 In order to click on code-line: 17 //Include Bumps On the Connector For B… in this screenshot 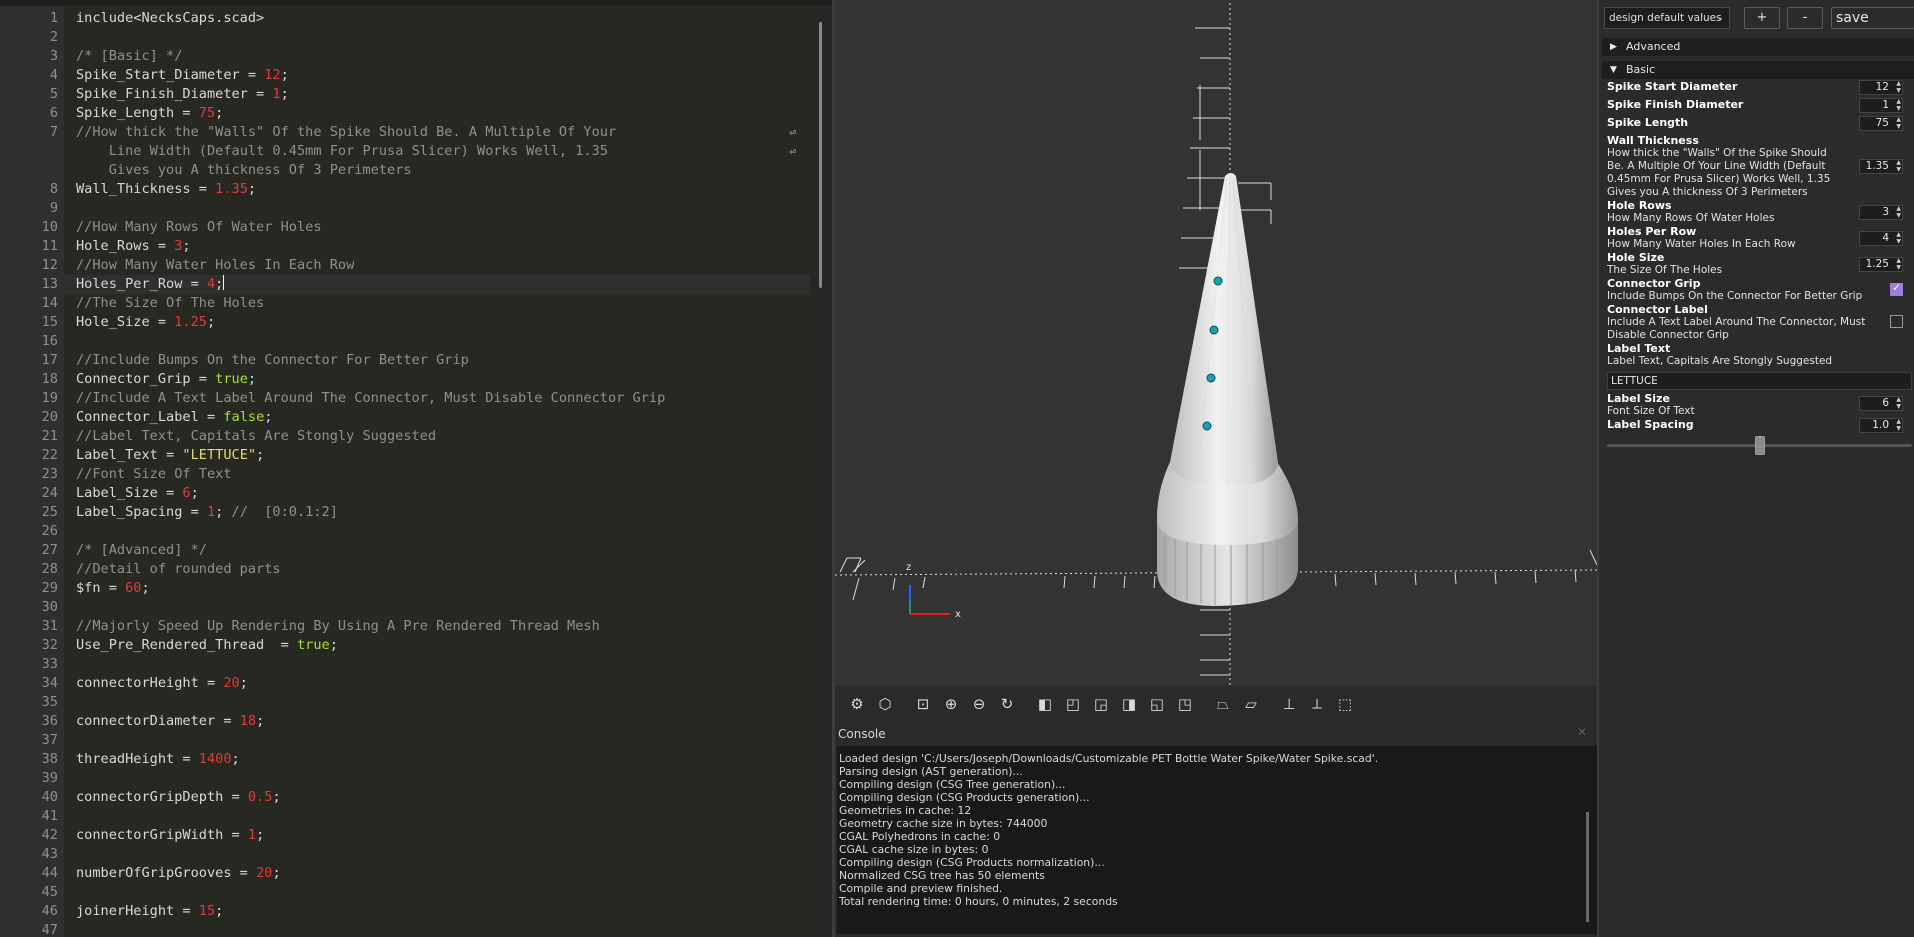, I will do `click(405, 360)`.